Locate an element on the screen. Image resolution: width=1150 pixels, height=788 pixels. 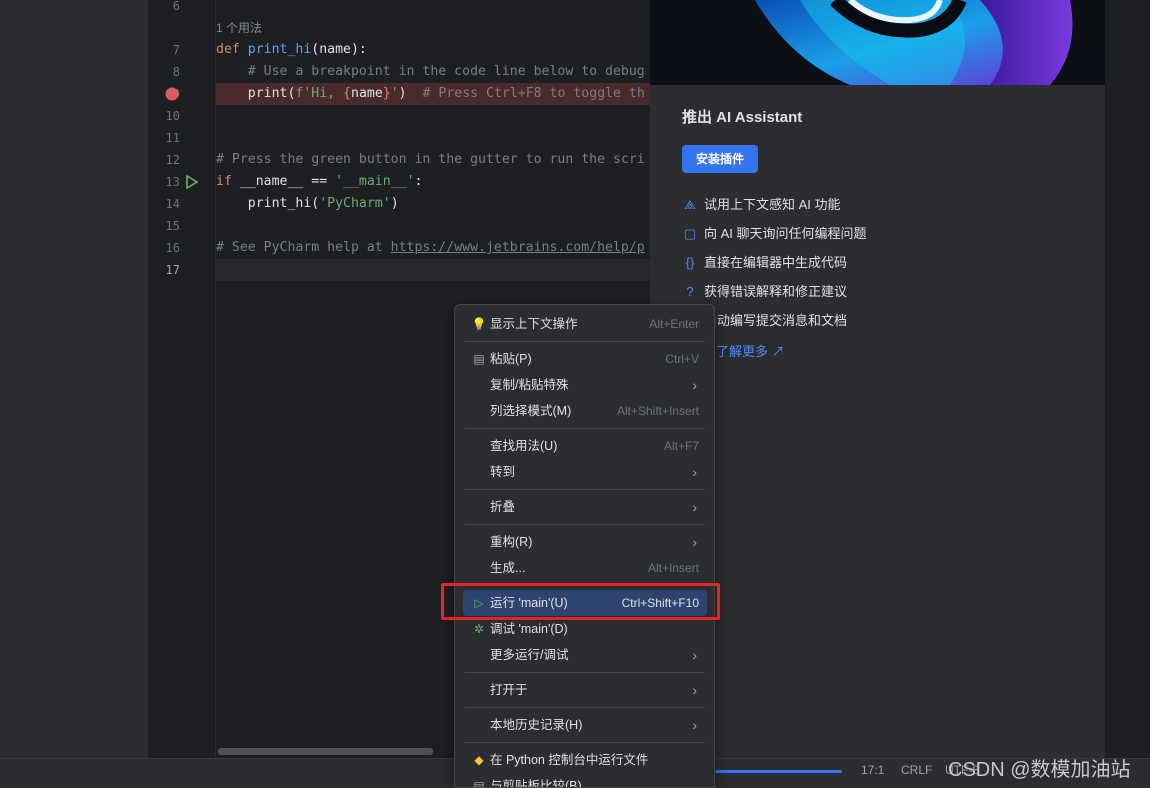
run-gutter-icon is located at coordinates (192, 182).